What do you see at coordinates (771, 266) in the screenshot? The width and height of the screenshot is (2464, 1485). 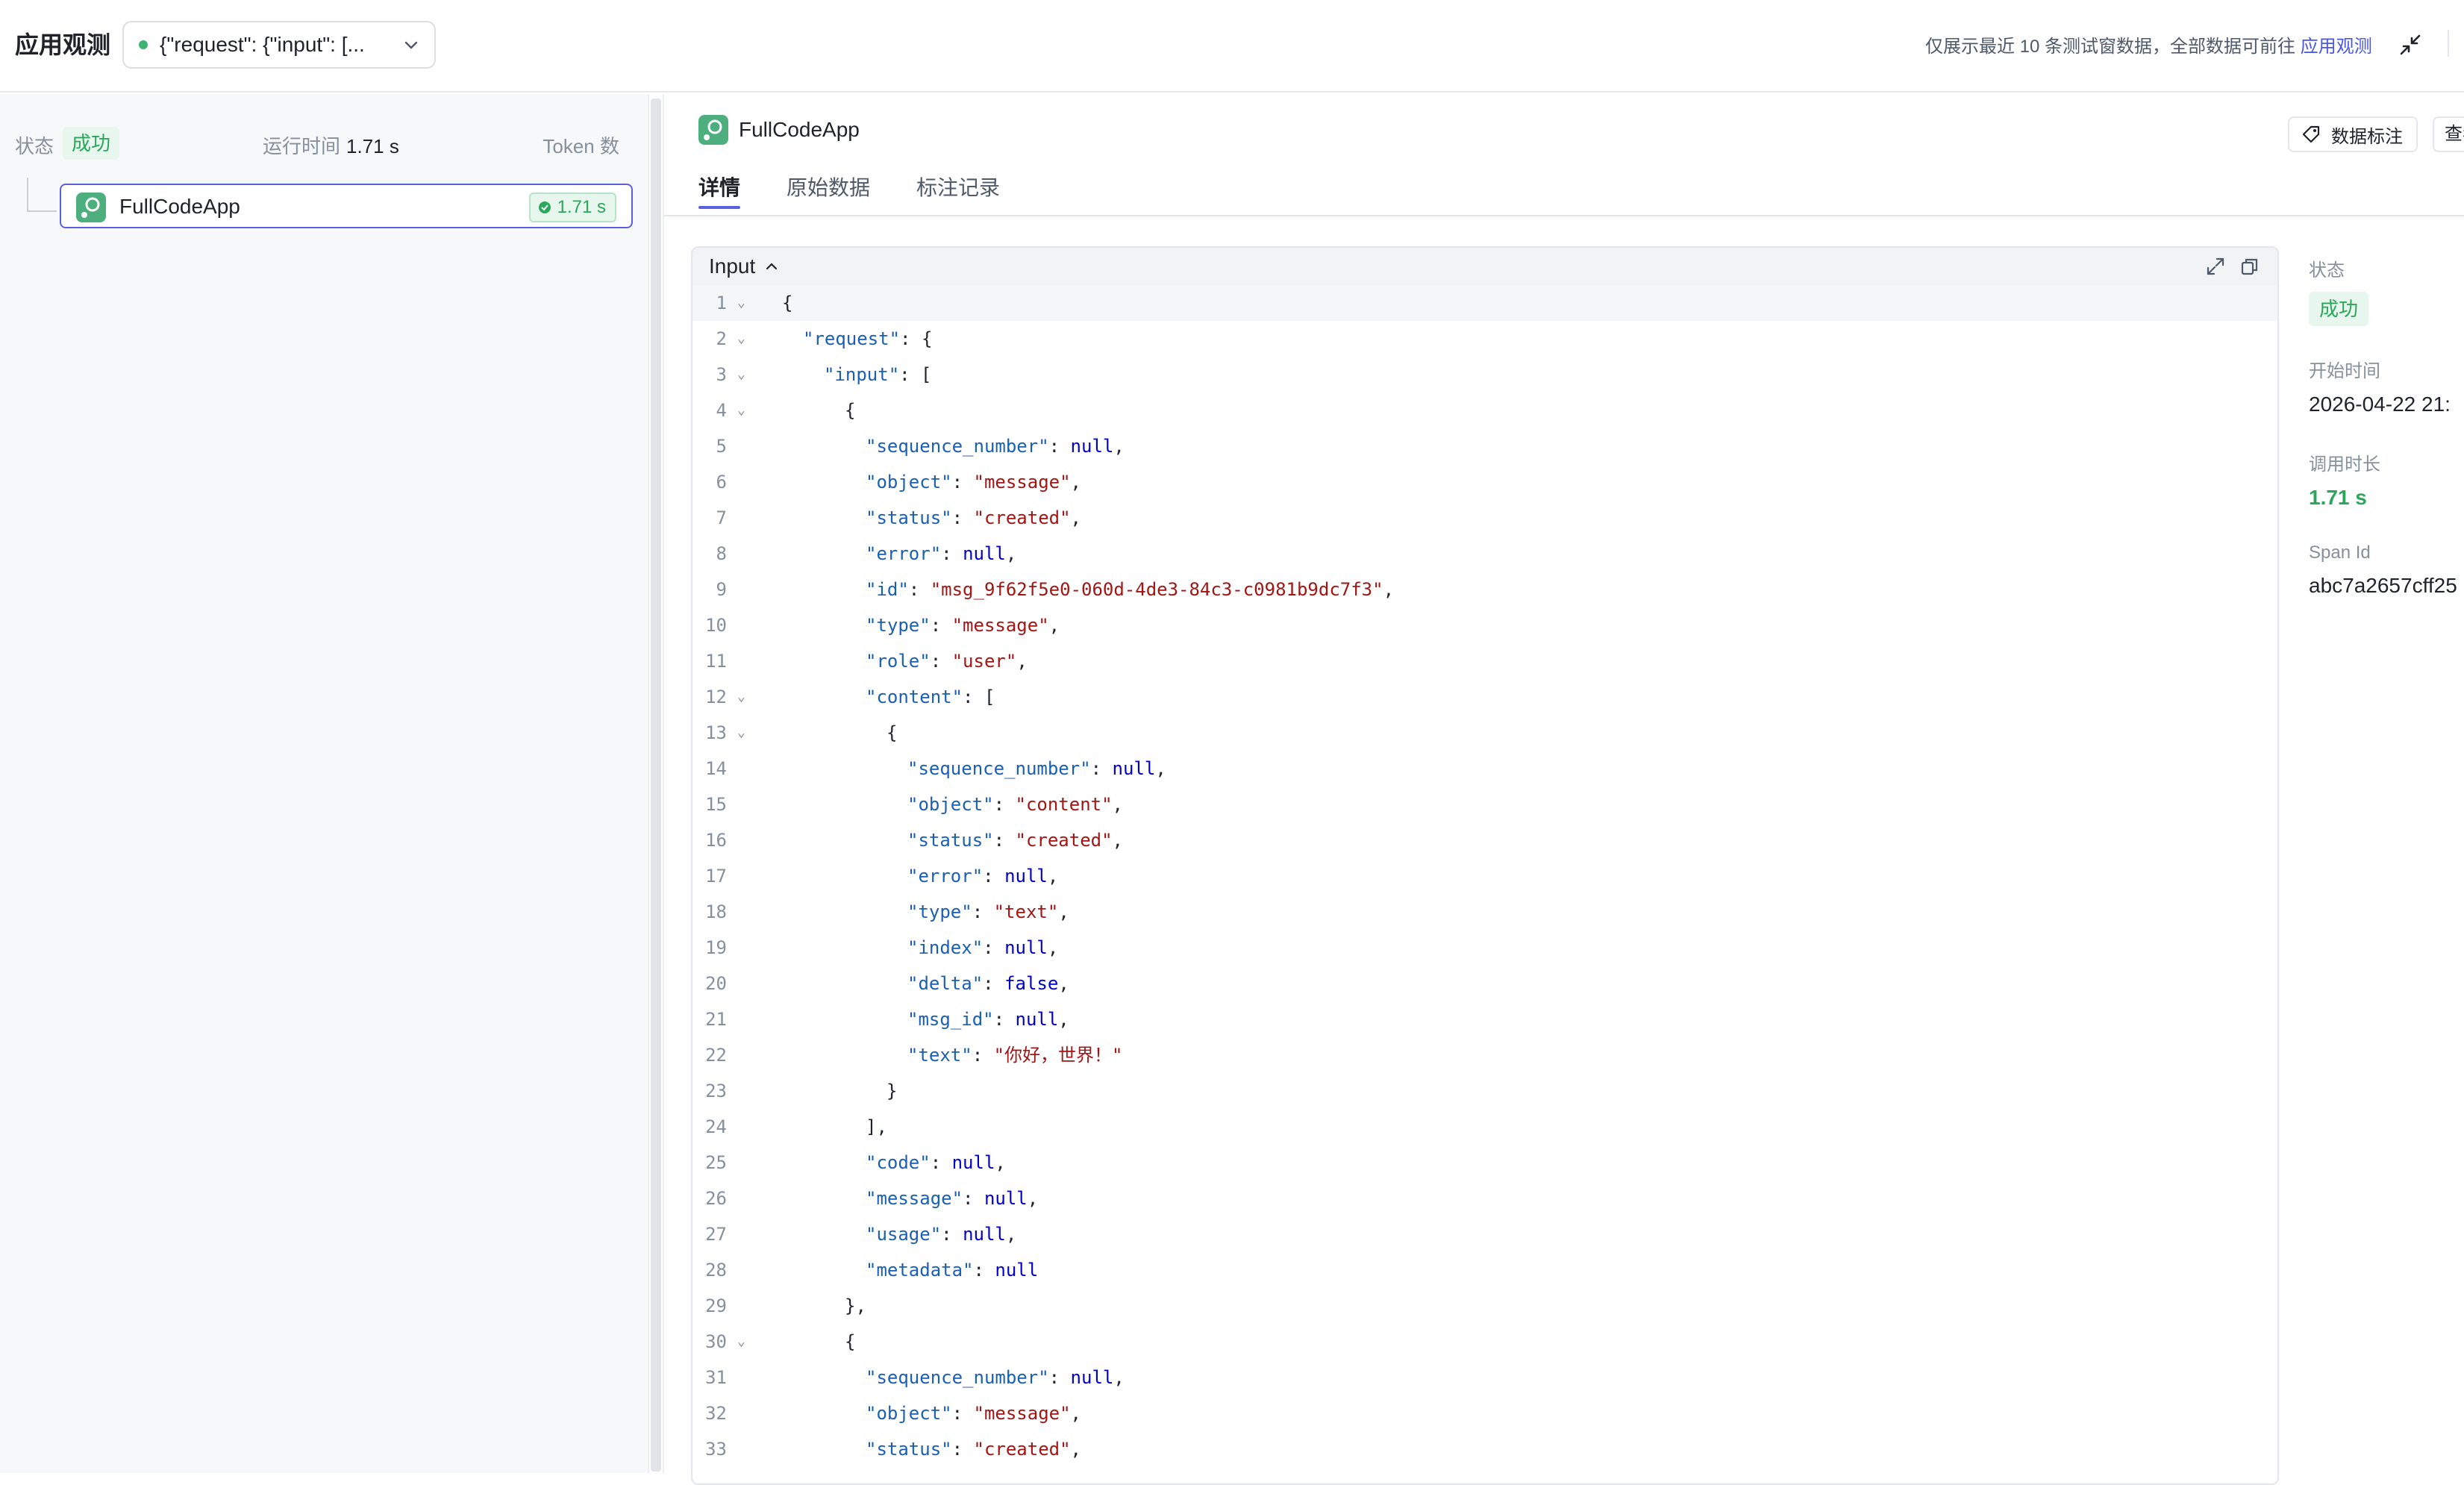 I see `chevron-up-icon` at bounding box center [771, 266].